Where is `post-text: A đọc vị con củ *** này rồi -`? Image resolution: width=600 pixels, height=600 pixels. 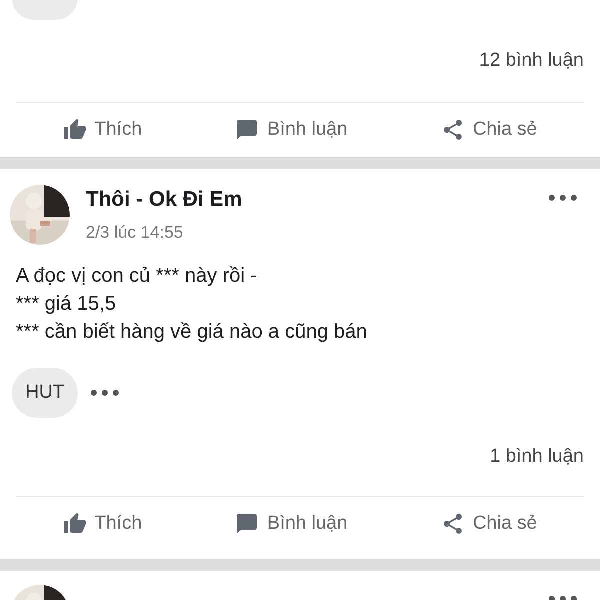 post-text: A đọc vị con củ *** này rồi - is located at coordinates (137, 276).